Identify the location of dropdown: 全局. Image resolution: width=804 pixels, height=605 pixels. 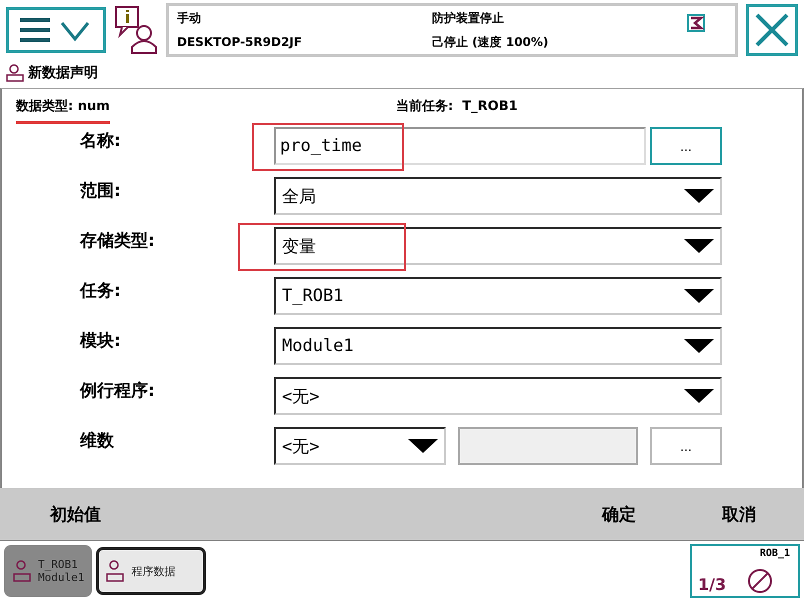
(498, 196).